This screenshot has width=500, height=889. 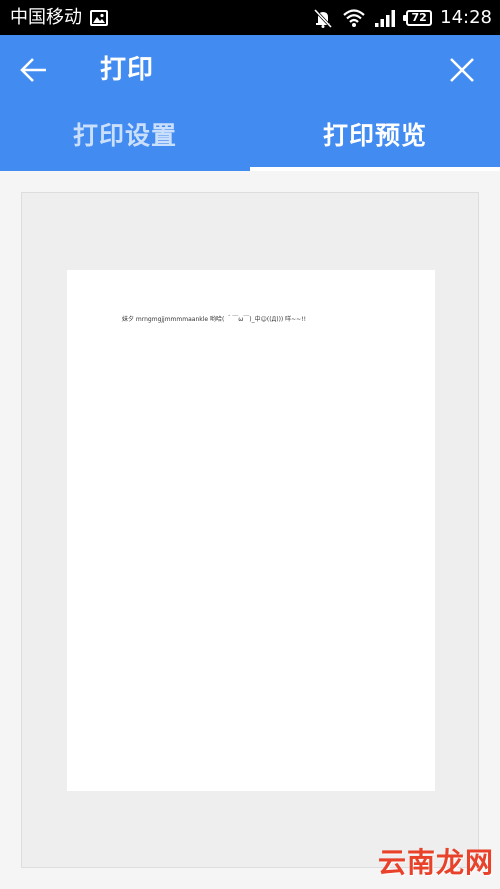 What do you see at coordinates (402, 17) in the screenshot?
I see `status-right: 72 14:28` at bounding box center [402, 17].